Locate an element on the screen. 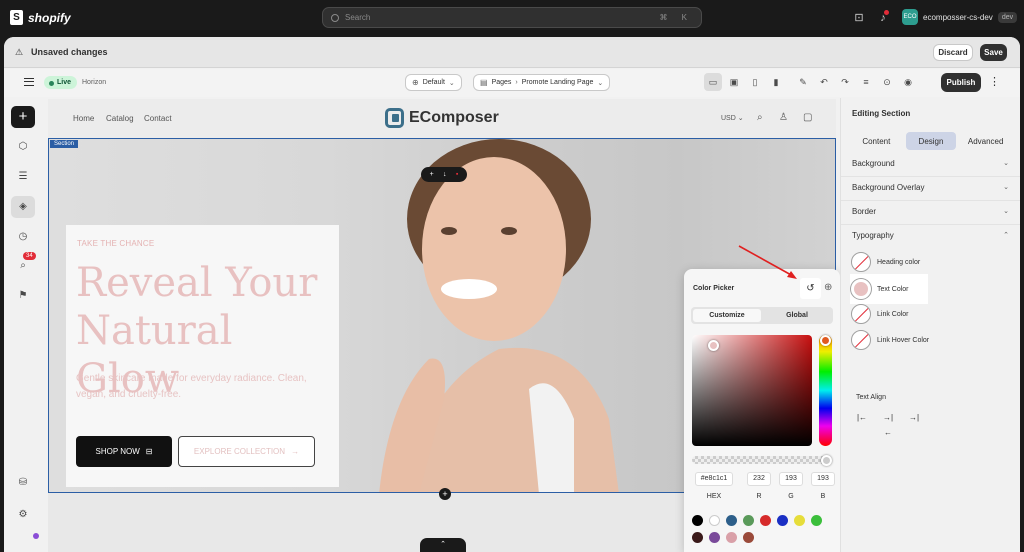  left-rail: + ⬡ ☰ ◈ ◷ ⌕ 34 ⚑ ⛁ ⚙ is located at coordinates (23, 325).